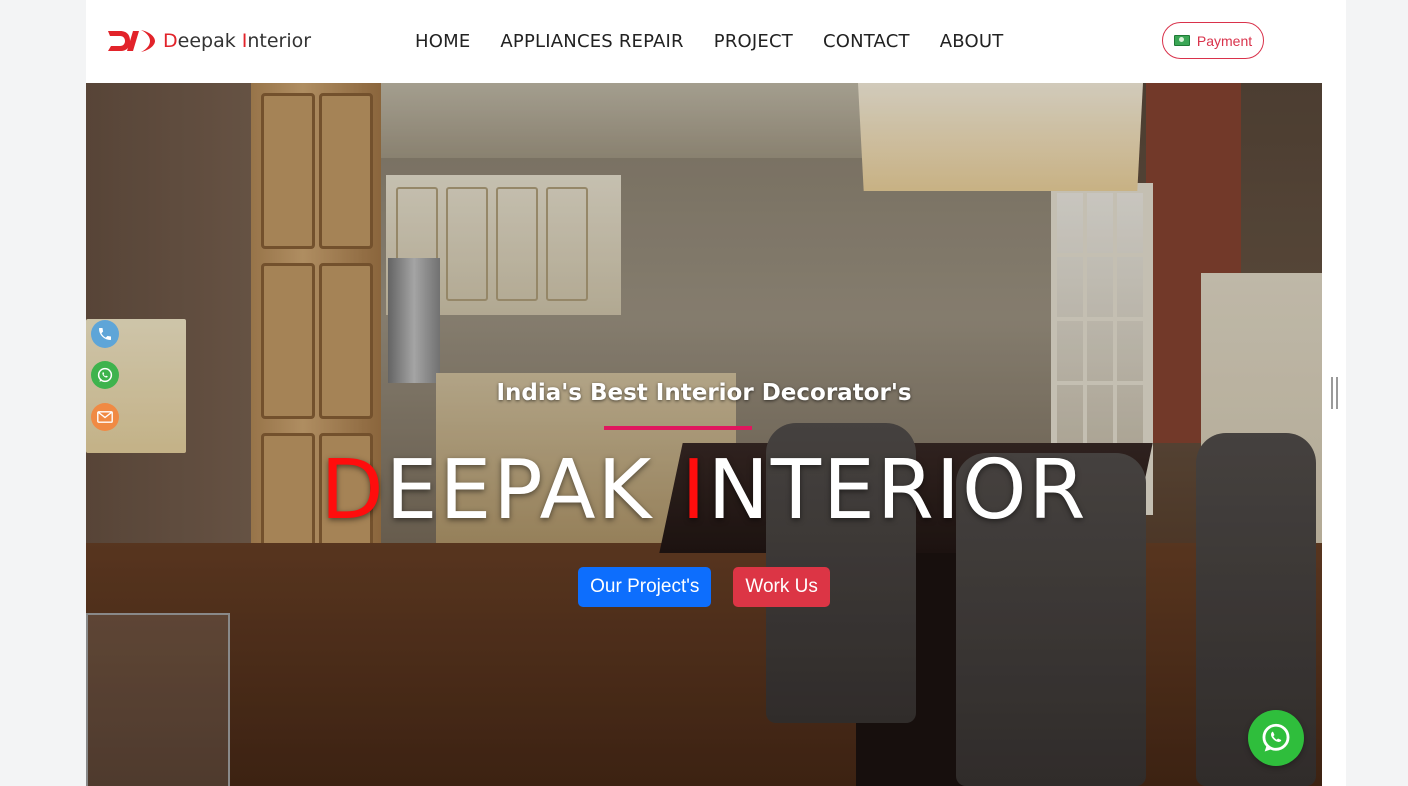 This screenshot has width=1408, height=786. I want to click on logo-icon, so click(131, 41).